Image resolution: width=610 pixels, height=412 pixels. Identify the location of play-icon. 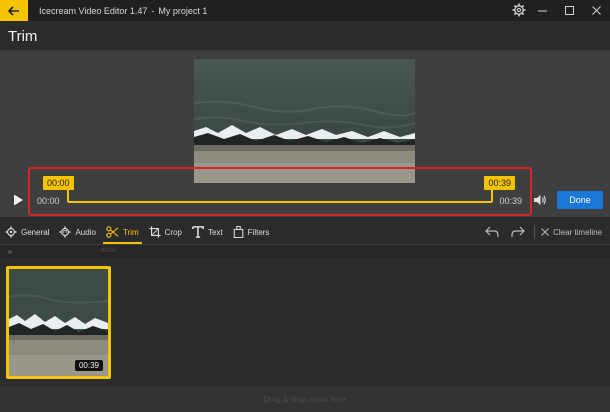
(18, 200).